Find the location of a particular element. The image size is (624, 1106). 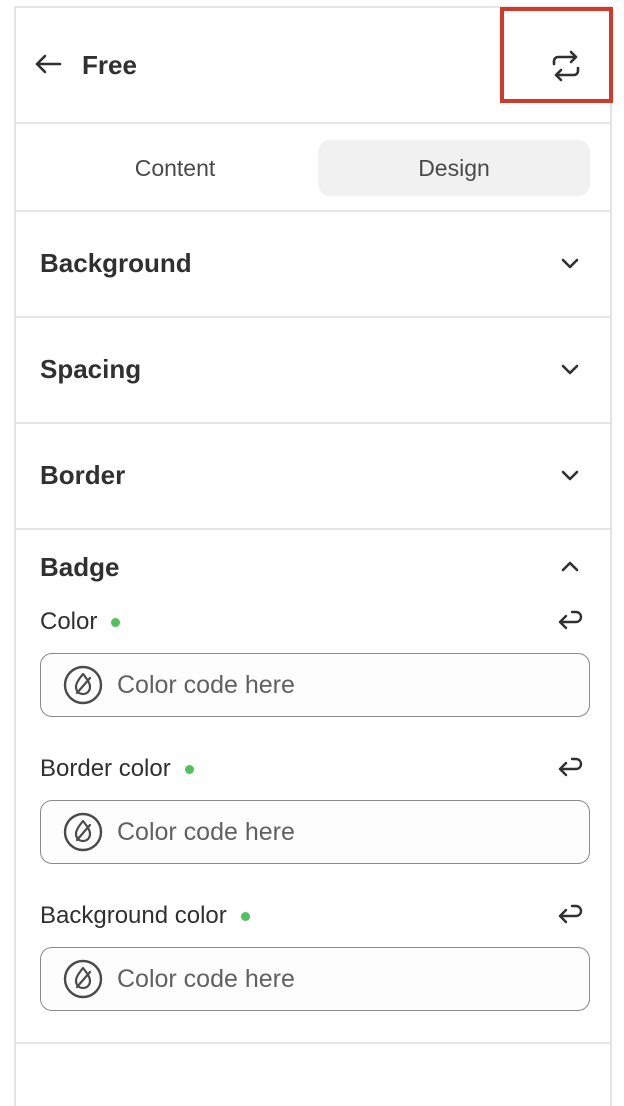

field-label-text: Background color is located at coordinates (133, 915).